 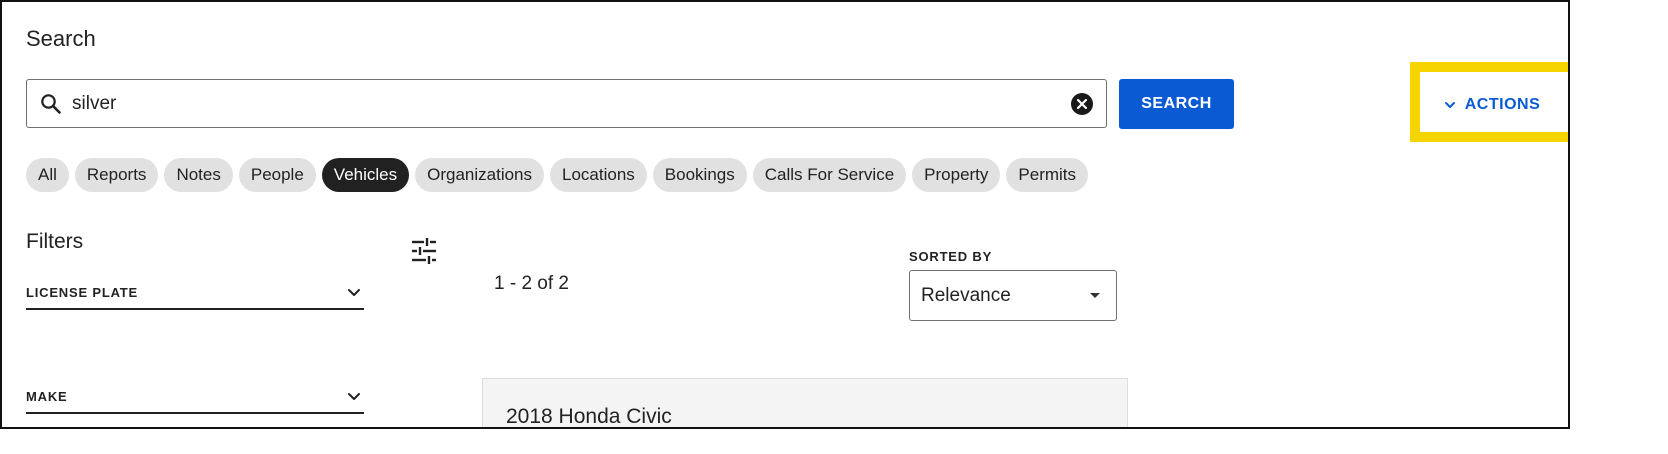 What do you see at coordinates (480, 175) in the screenshot?
I see `chip-organizations: Organizations` at bounding box center [480, 175].